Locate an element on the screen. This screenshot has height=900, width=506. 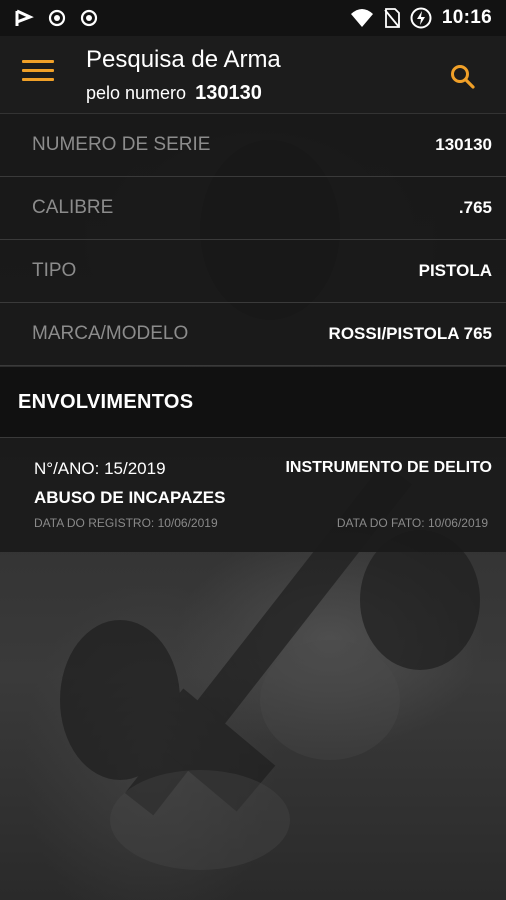
no-sim-icon is located at coordinates (392, 18).